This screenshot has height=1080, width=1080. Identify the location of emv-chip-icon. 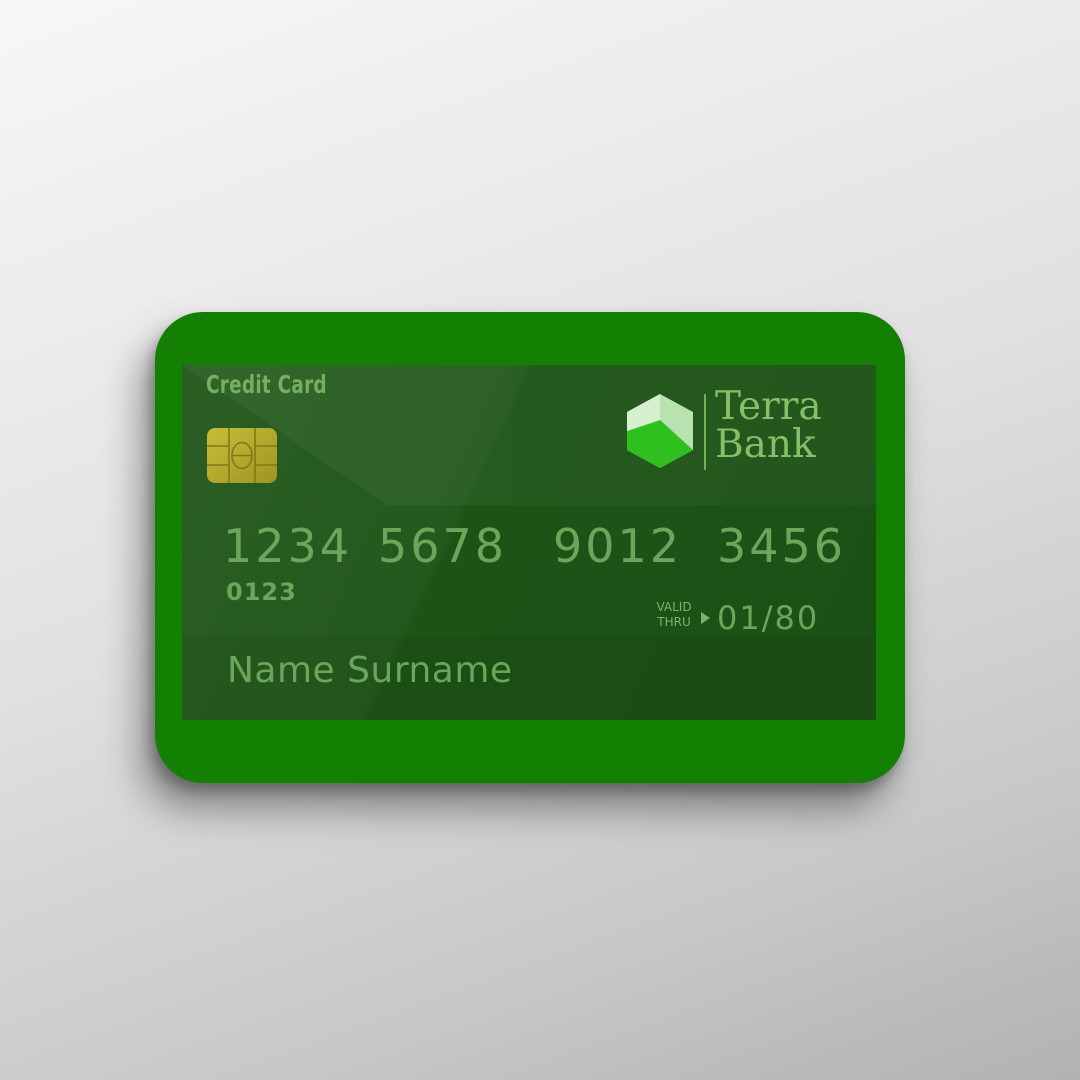
(242, 455).